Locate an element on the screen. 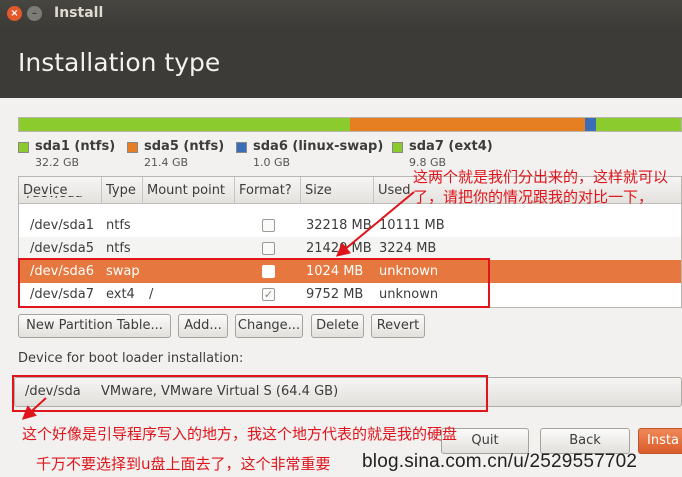 The width and height of the screenshot is (682, 477). legend-name-sda5: sda5 (ntfs) is located at coordinates (184, 146).